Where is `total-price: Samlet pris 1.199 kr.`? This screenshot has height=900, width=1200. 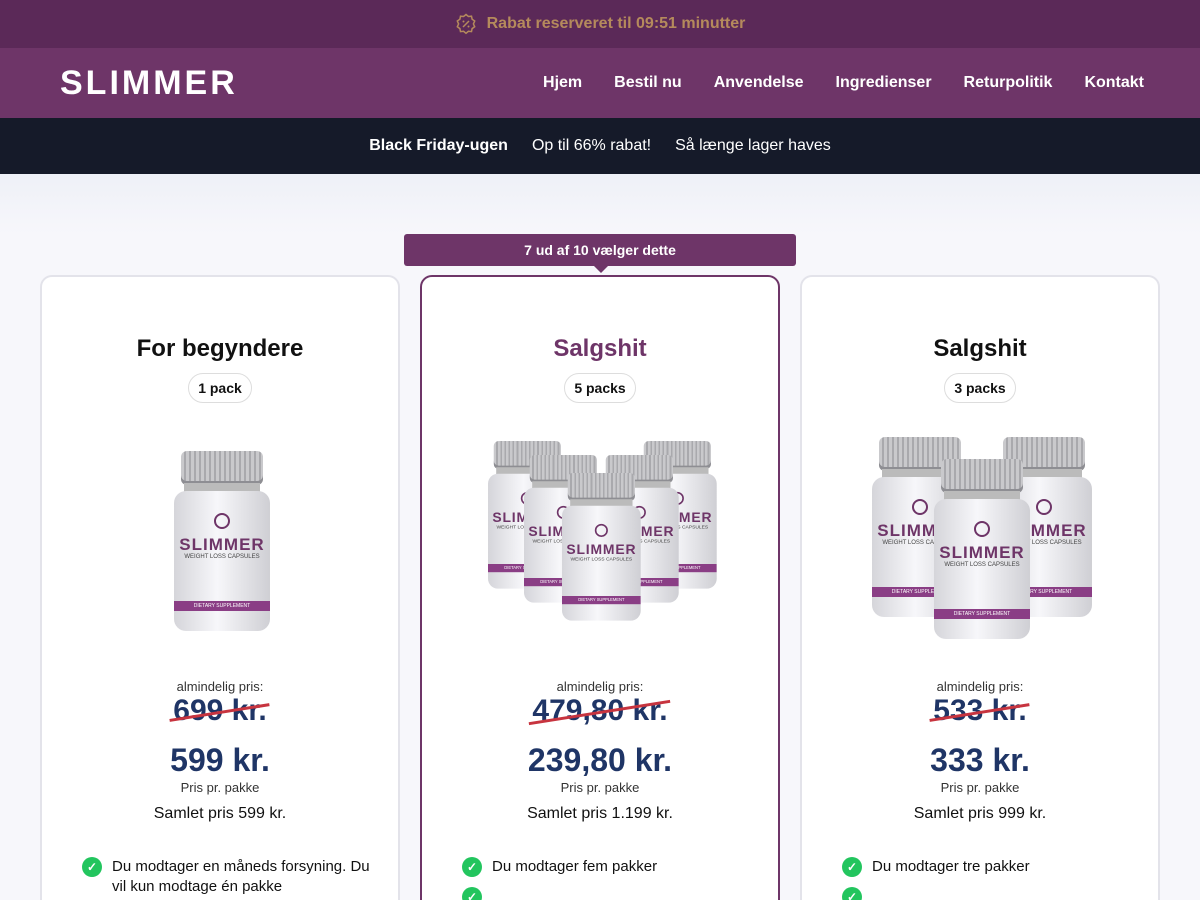 total-price: Samlet pris 1.199 kr. is located at coordinates (600, 813).